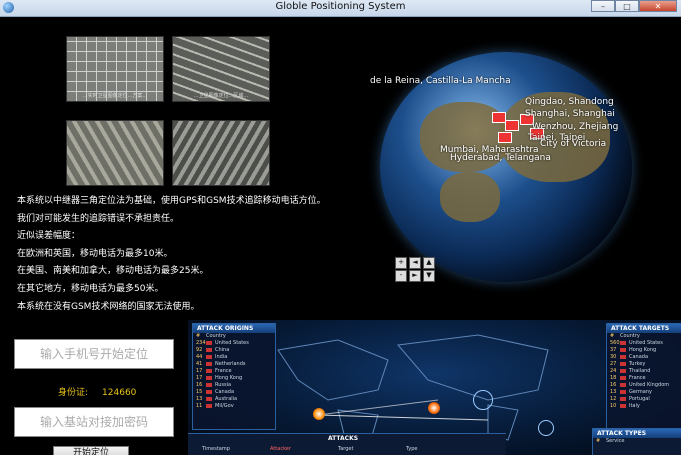 The height and width of the screenshot is (455, 681). What do you see at coordinates (401, 276) in the screenshot?
I see `zoom-out-button: -` at bounding box center [401, 276].